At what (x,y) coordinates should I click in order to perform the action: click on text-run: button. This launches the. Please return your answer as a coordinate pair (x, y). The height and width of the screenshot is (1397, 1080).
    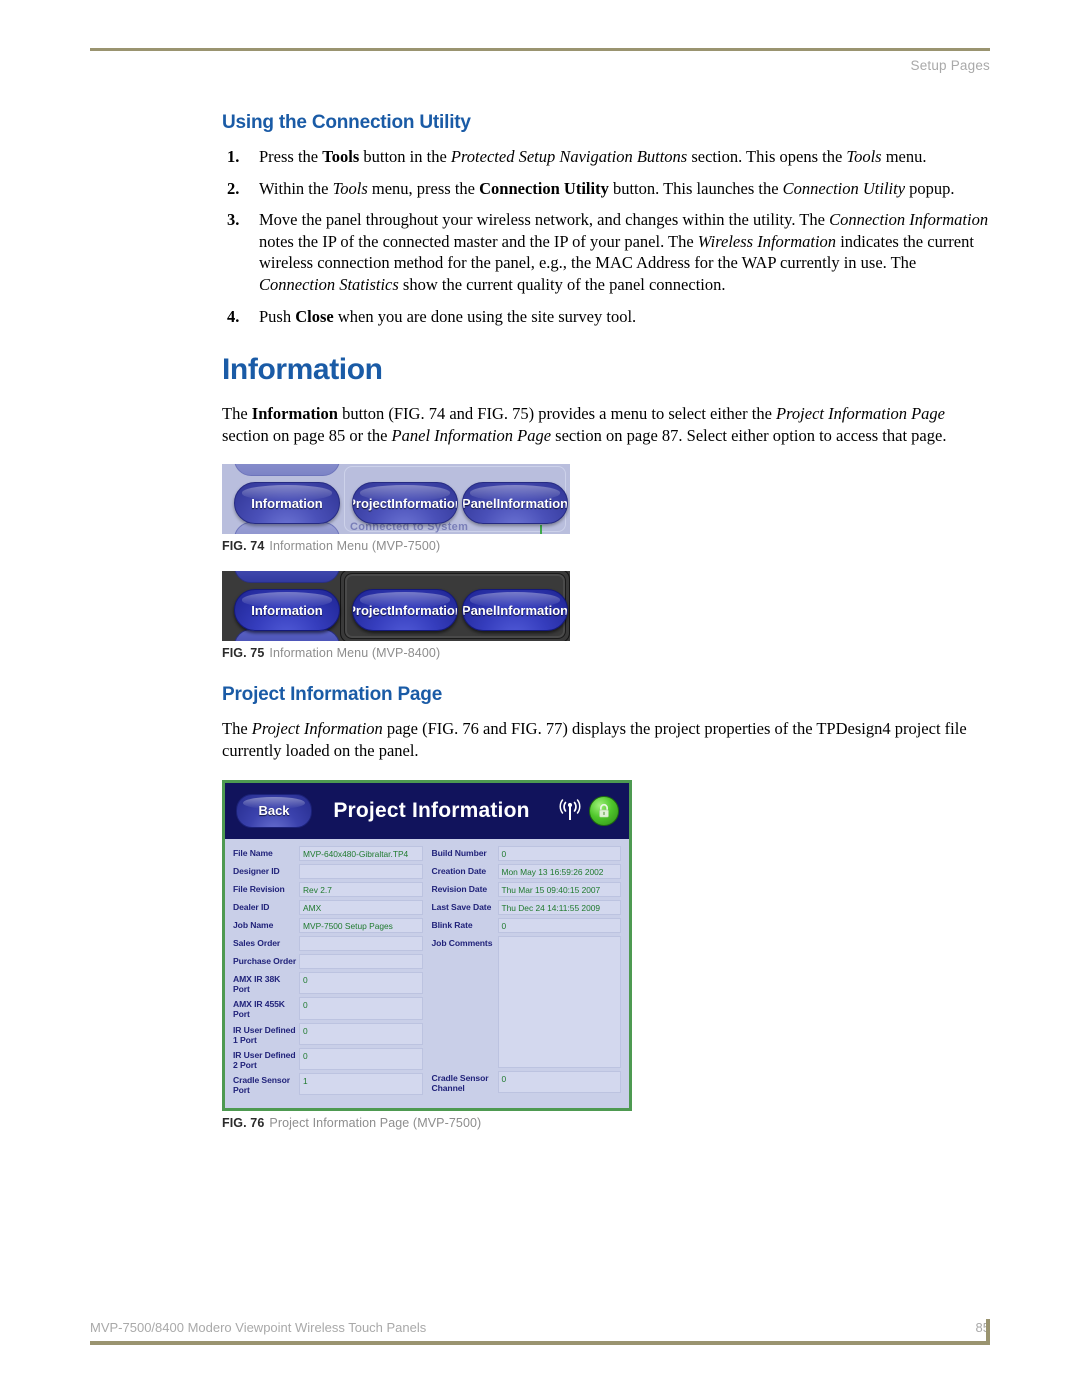
    Looking at the image, I should click on (695, 188).